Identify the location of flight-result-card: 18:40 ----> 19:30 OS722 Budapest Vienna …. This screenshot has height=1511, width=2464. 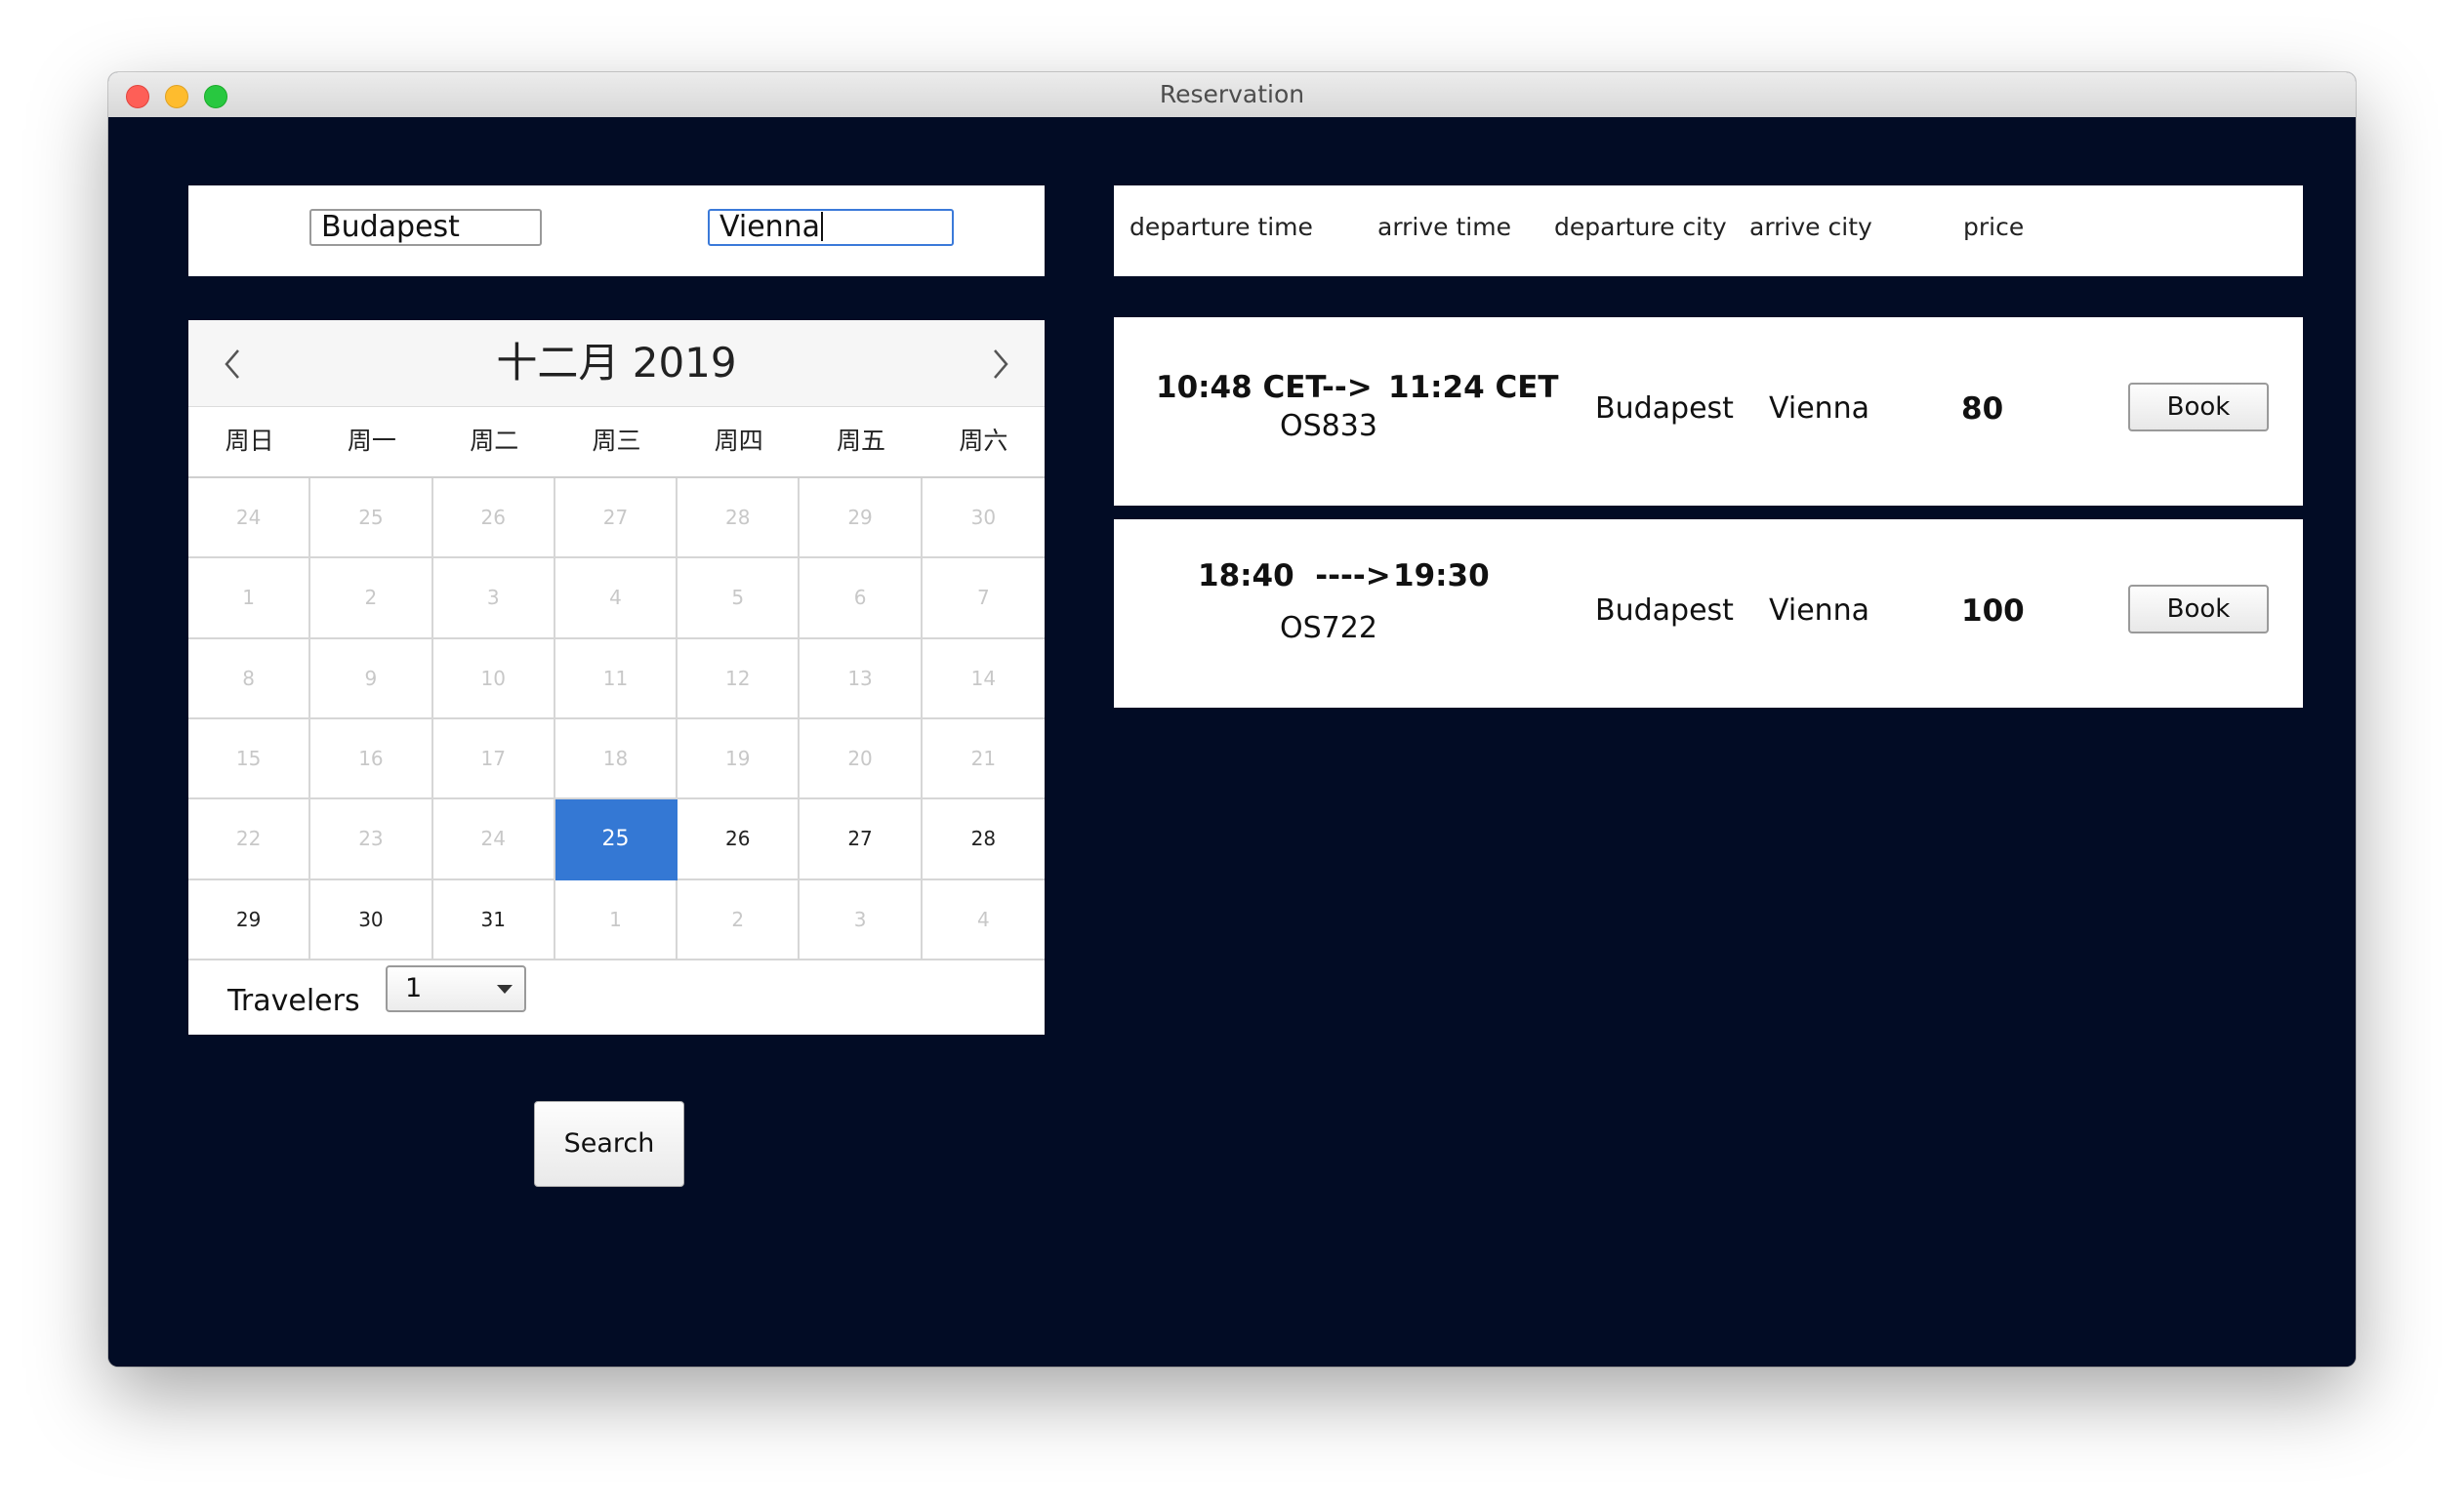
(1708, 613).